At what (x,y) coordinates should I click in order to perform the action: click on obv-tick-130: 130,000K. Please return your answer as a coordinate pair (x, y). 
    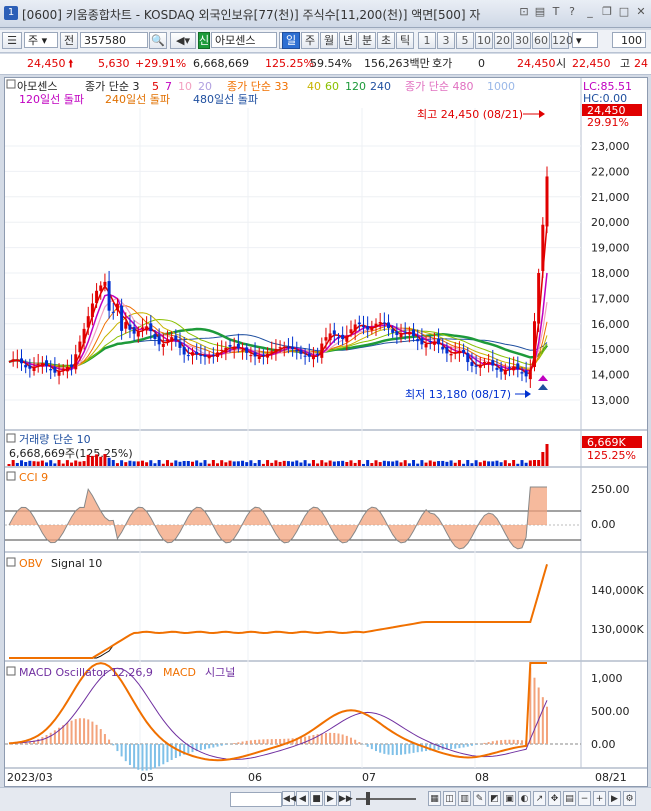
    Looking at the image, I should click on (617, 629).